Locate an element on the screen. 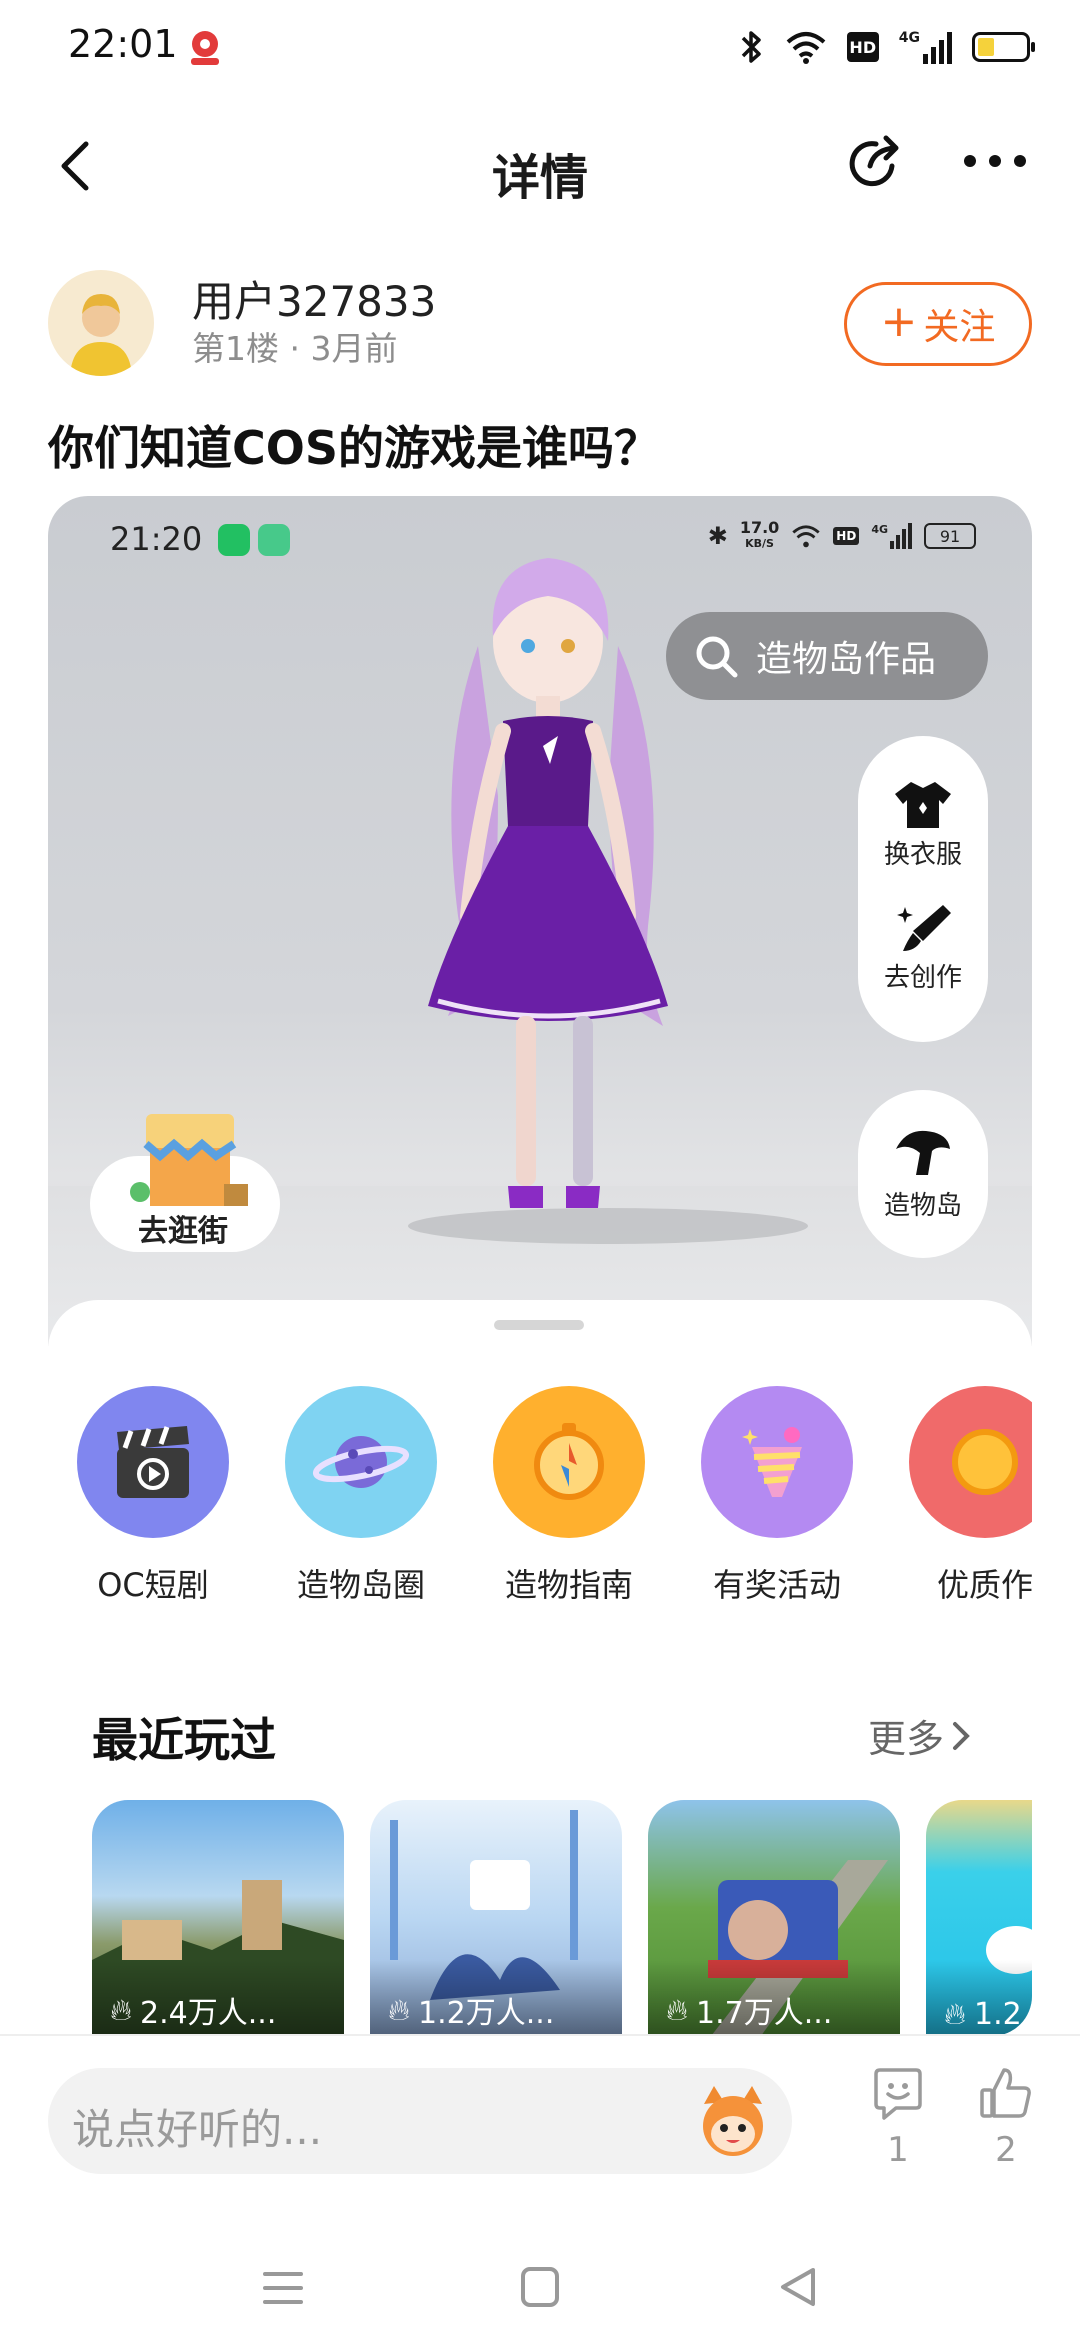  bluetooth-icon is located at coordinates (751, 47).